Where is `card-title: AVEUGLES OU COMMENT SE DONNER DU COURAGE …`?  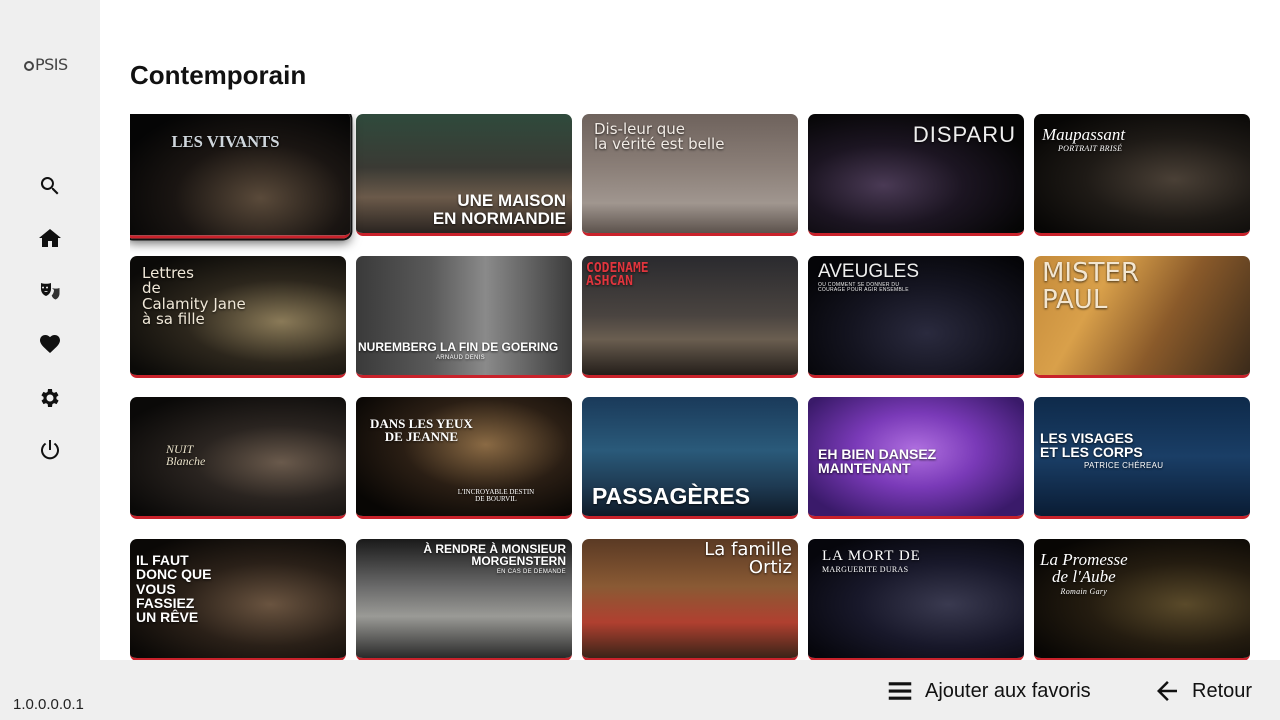 card-title: AVEUGLES OU COMMENT SE DONNER DU COURAGE … is located at coordinates (869, 277).